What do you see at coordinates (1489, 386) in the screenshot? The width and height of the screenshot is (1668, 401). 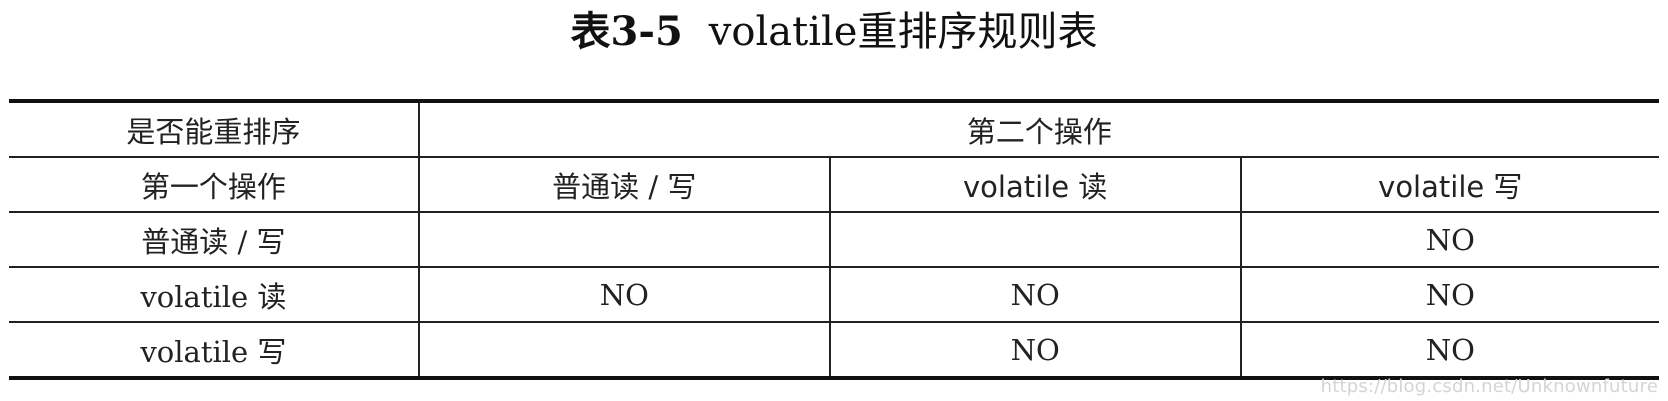 I see `watermark-url: https://blog.csdn.net/Unknownfuture` at bounding box center [1489, 386].